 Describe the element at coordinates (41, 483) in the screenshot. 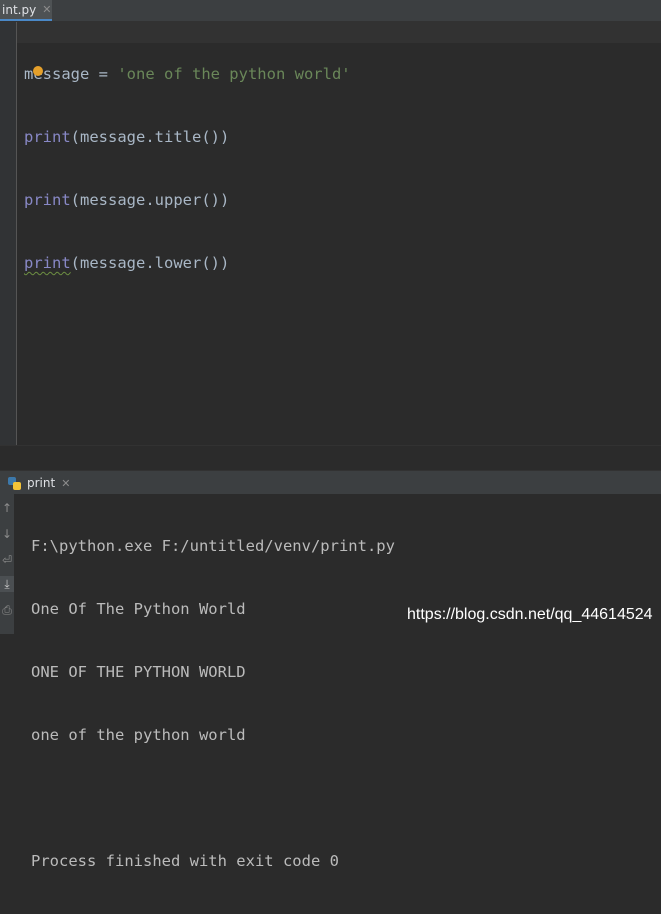

I see `run-tab-label: print` at that location.